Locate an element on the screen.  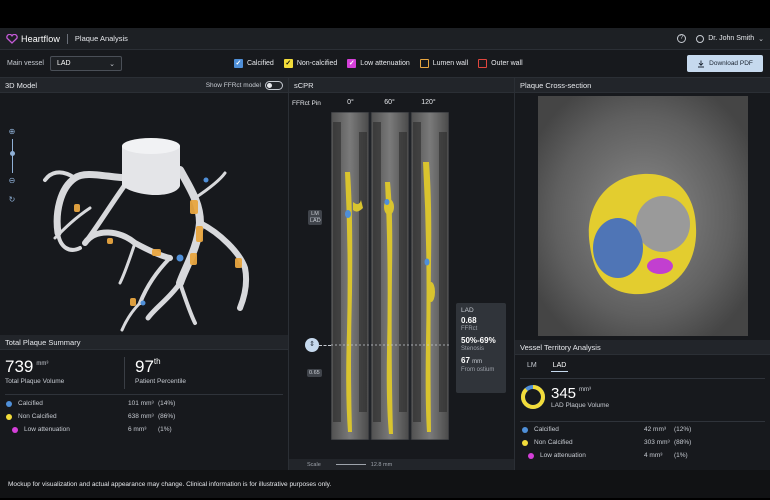
zoom-slider is located at coordinates (12, 156).